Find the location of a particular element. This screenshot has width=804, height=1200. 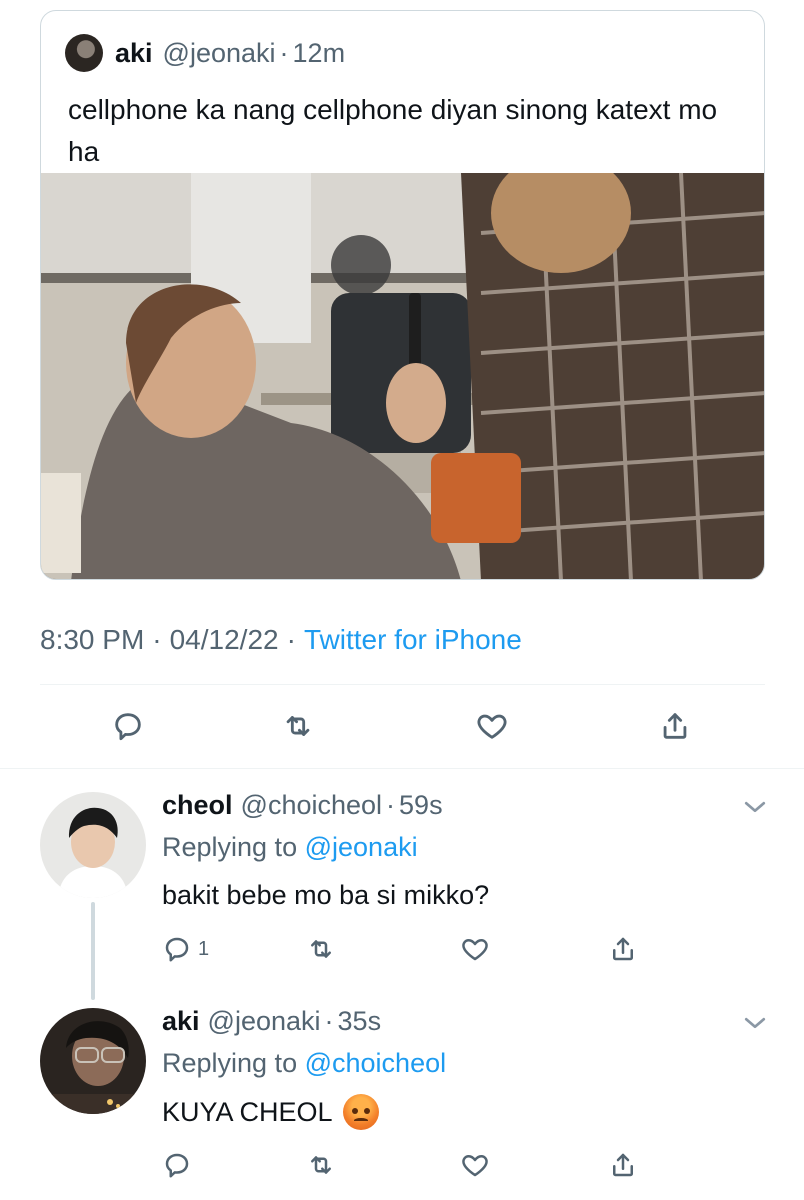

reply-text-content: KUYA CHEOL is located at coordinates (247, 1111).